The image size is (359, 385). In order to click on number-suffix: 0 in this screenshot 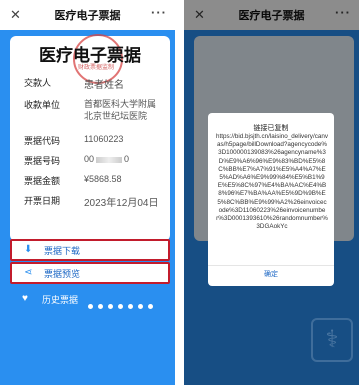, I will do `click(127, 159)`.